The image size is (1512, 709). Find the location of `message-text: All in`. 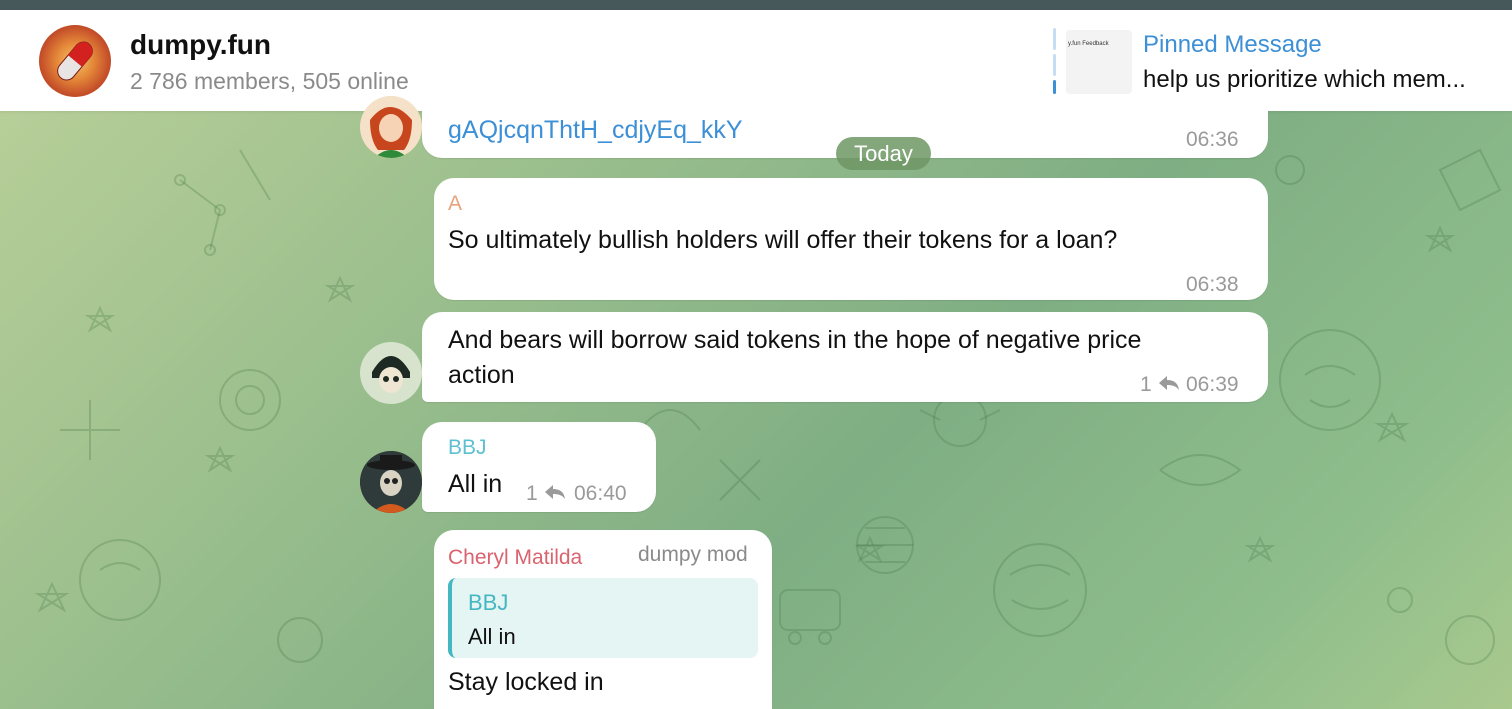

message-text: All in is located at coordinates (475, 484).